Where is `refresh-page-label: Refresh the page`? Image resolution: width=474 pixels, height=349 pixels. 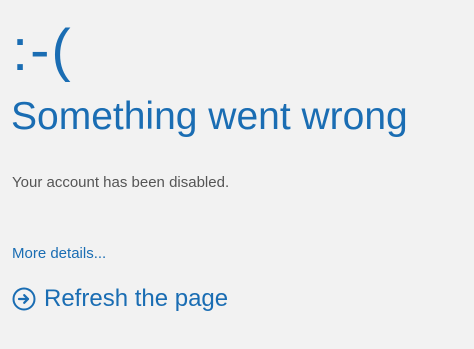 refresh-page-label: Refresh the page is located at coordinates (136, 298).